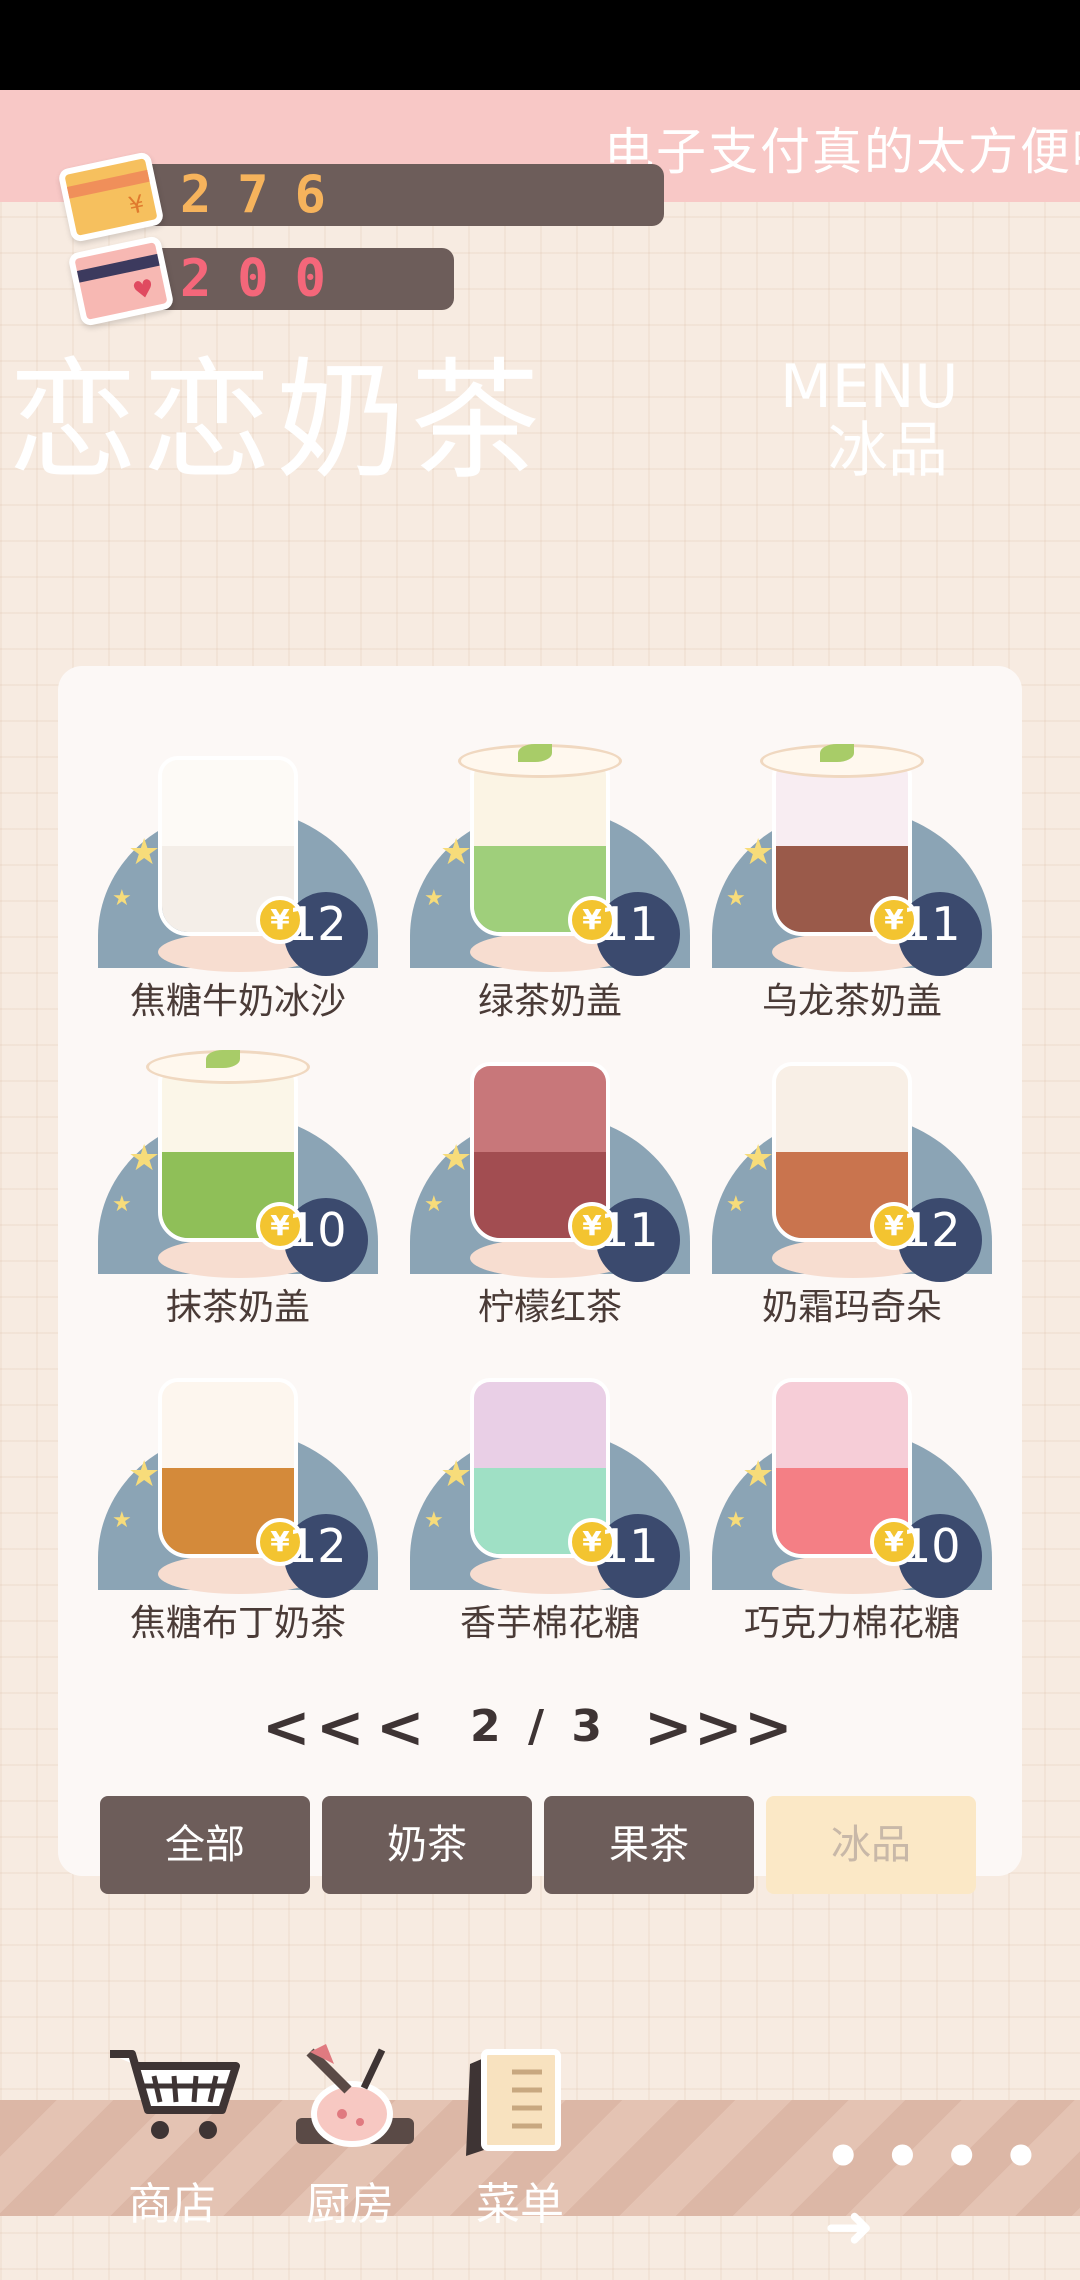 Image resolution: width=1080 pixels, height=2280 pixels. What do you see at coordinates (237, 1623) in the screenshot?
I see `item-name: 焦糖布丁奶茶` at bounding box center [237, 1623].